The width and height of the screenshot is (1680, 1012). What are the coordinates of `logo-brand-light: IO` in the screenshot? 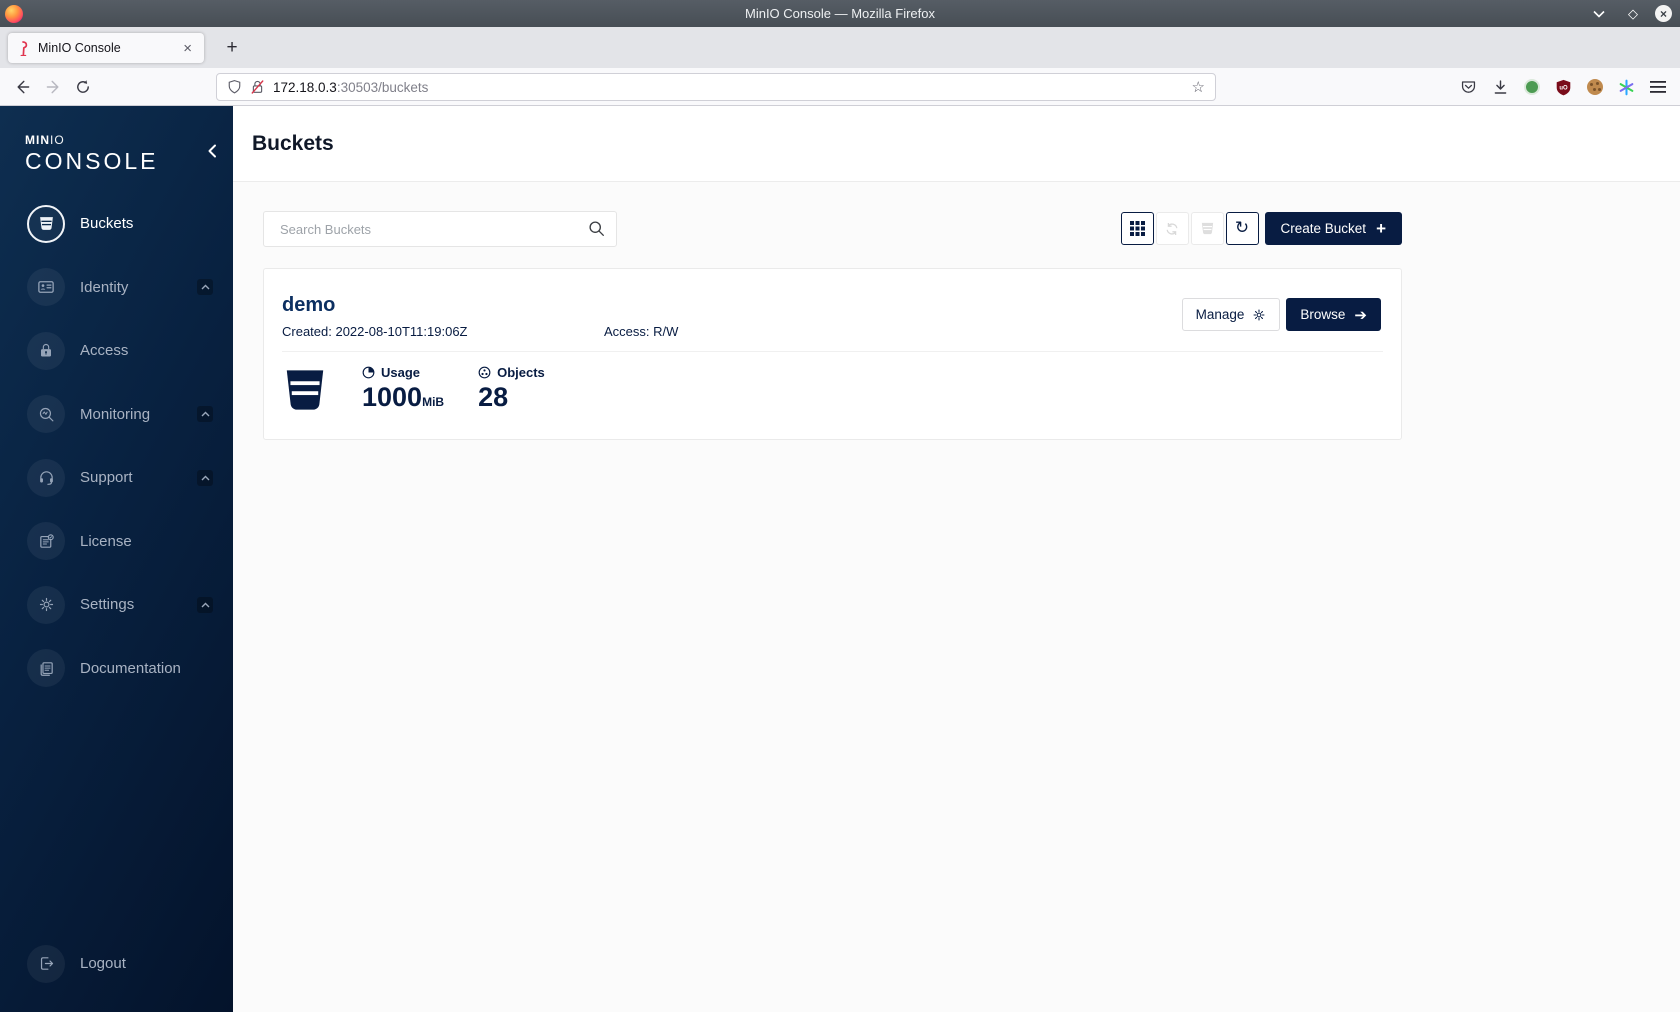 It's located at (57, 140).